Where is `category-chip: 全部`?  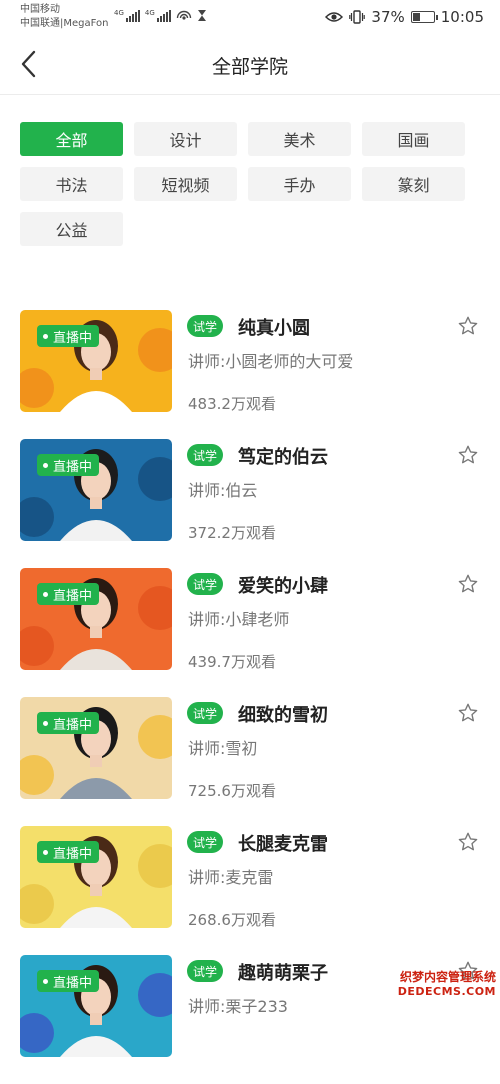 category-chip: 全部 is located at coordinates (71, 139).